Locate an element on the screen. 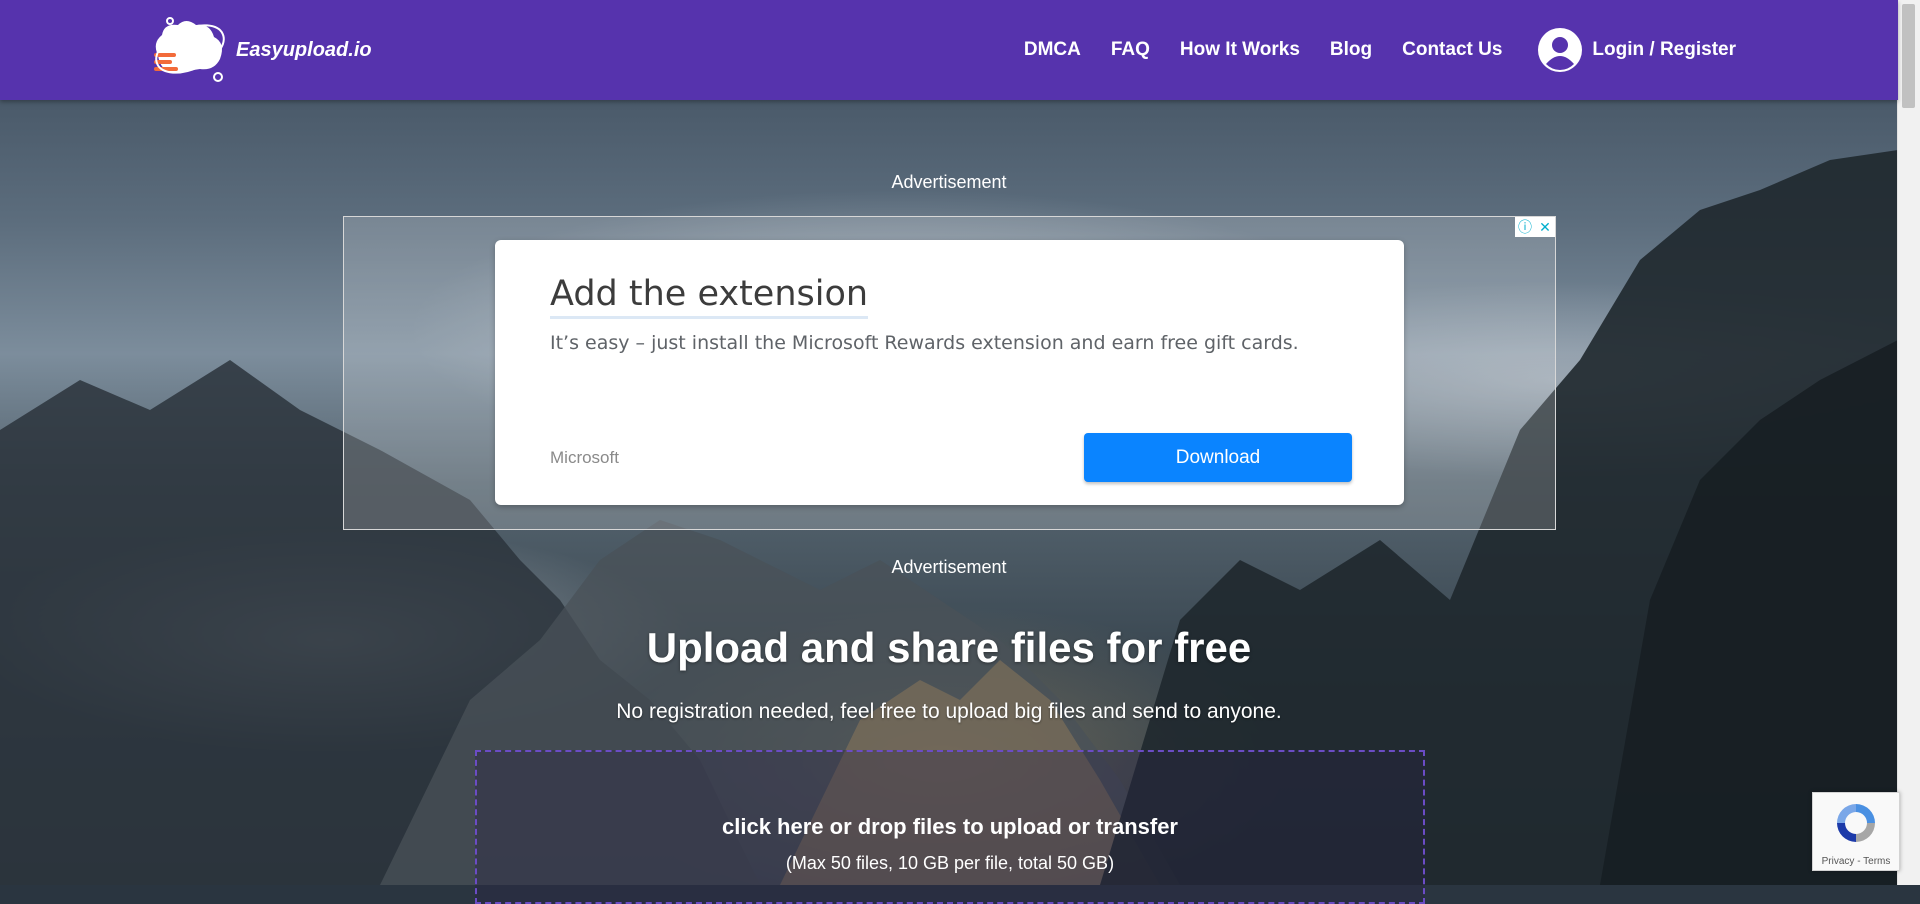 The height and width of the screenshot is (904, 1920). ad-label-bottom: Advertisement is located at coordinates (949, 567).